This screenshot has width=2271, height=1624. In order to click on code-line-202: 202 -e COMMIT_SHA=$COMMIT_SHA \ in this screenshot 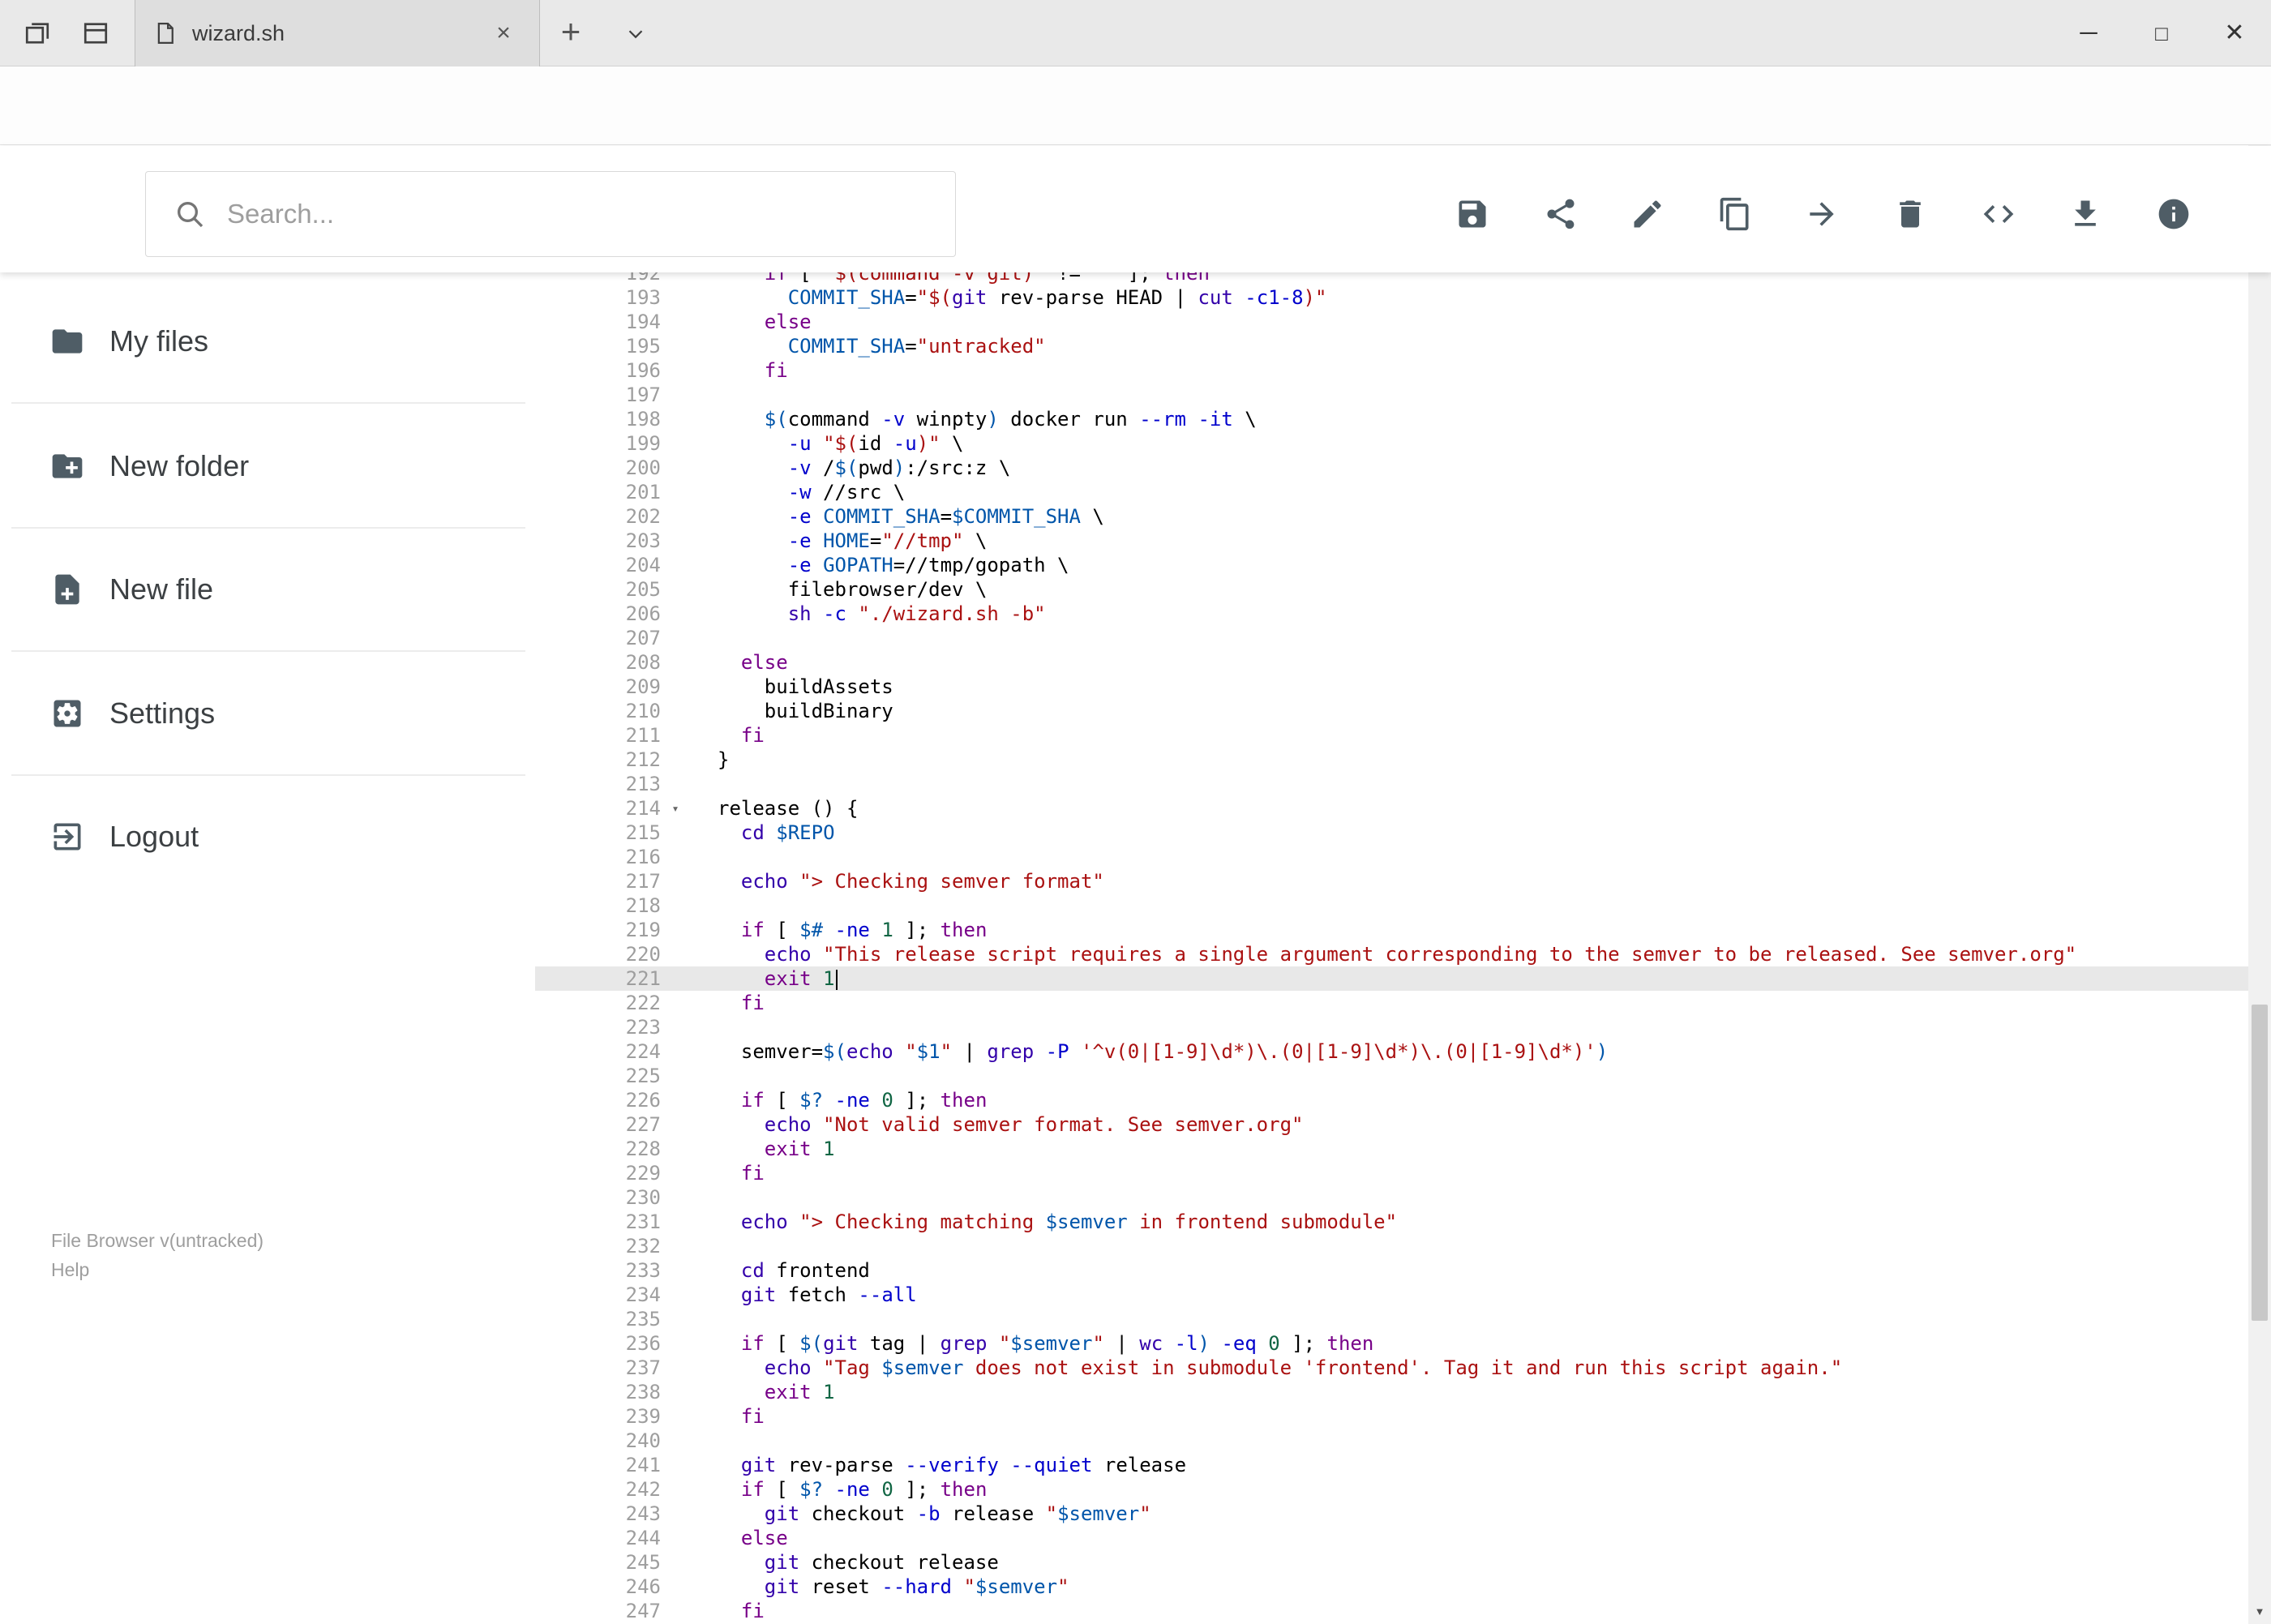, I will do `click(1392, 517)`.